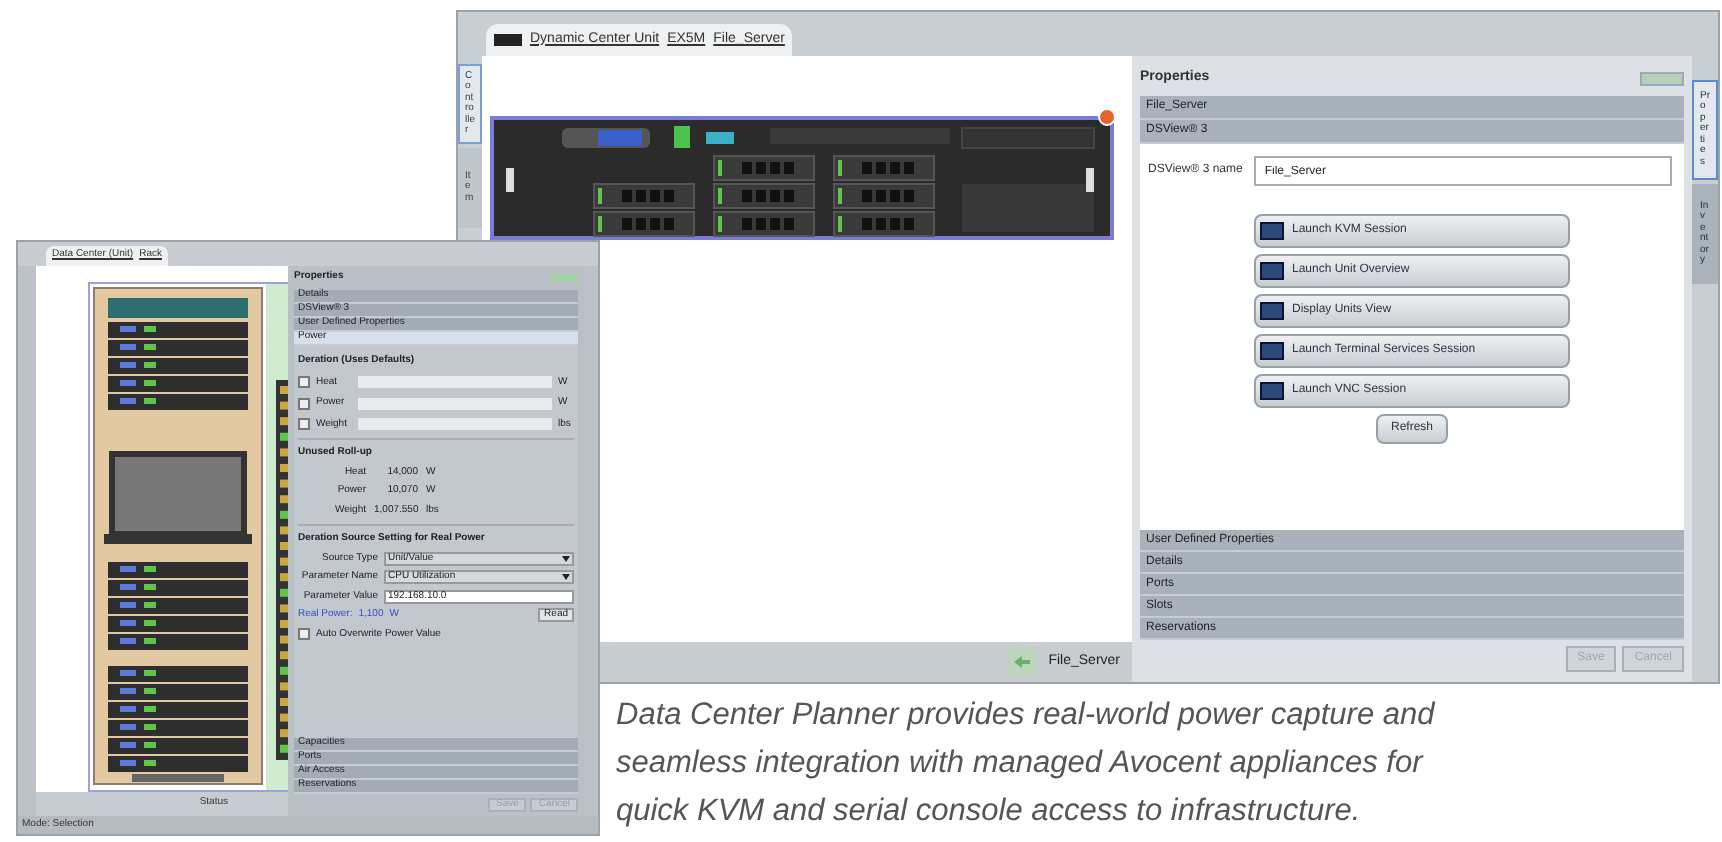 This screenshot has width=1722, height=842. Describe the element at coordinates (1107, 117) in the screenshot. I see `close-badge-icon` at that location.